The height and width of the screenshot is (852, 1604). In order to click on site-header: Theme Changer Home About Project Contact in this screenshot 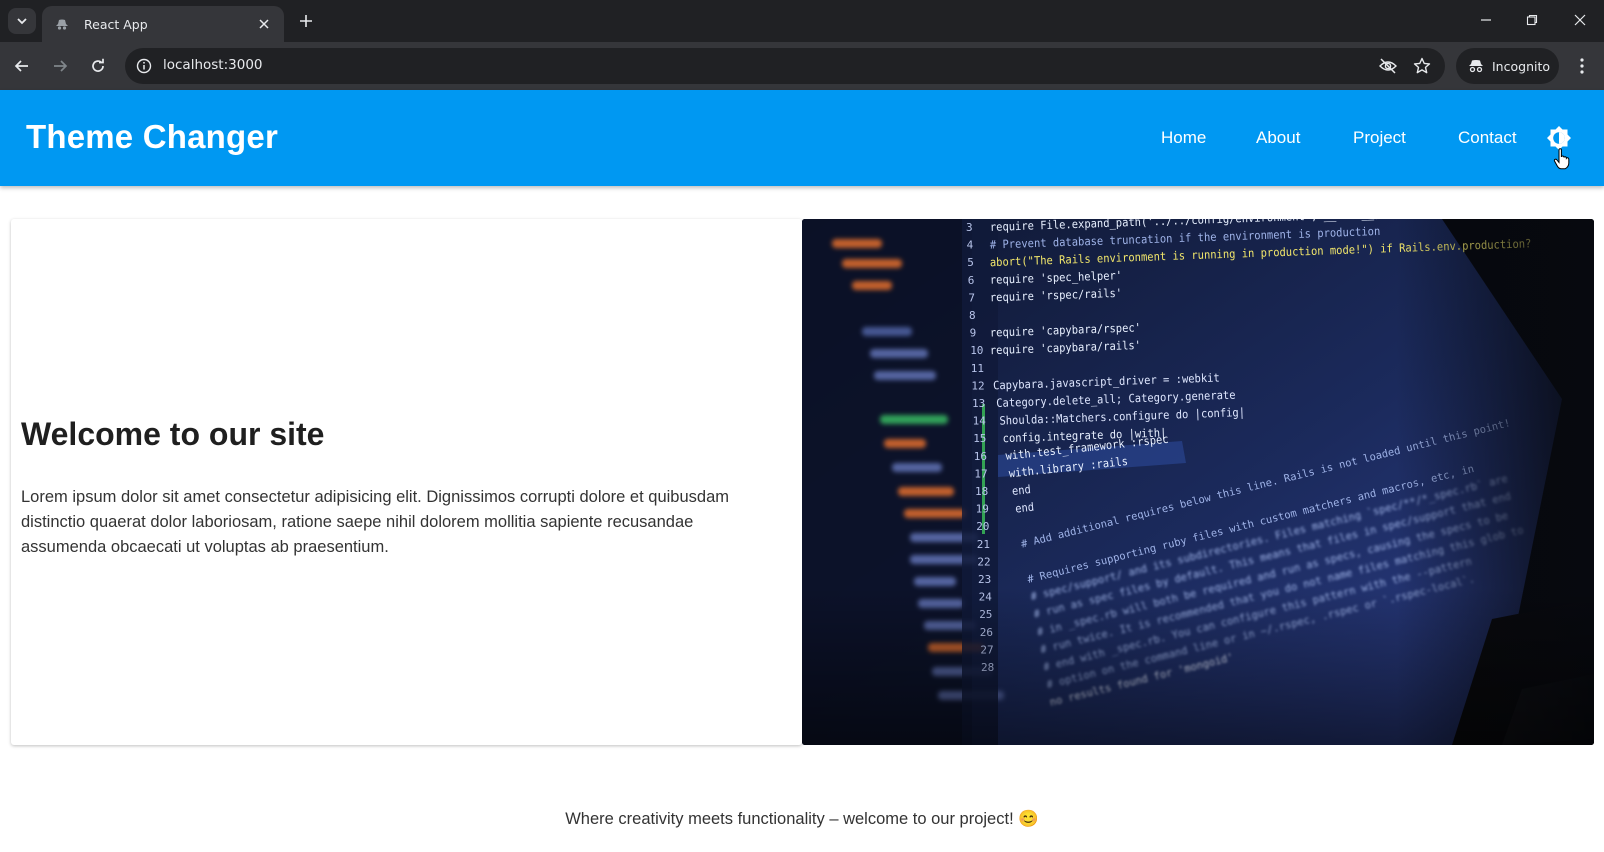, I will do `click(802, 138)`.